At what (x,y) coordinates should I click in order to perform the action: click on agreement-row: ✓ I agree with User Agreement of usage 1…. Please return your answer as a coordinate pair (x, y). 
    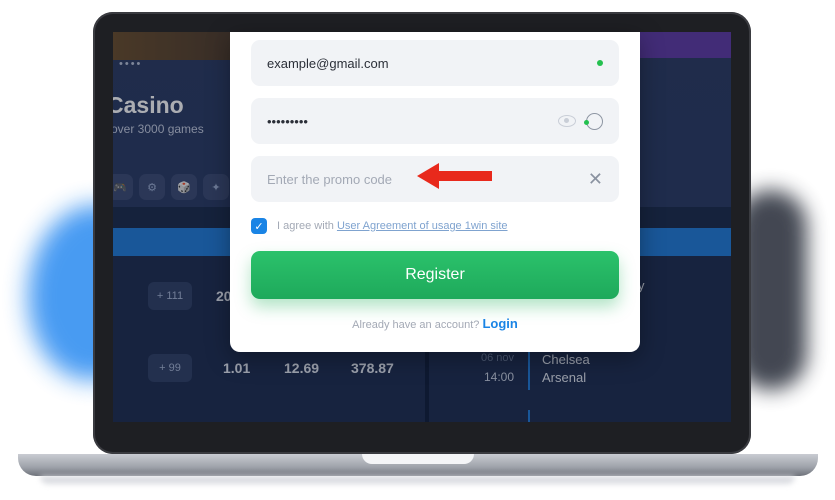
    Looking at the image, I should click on (379, 226).